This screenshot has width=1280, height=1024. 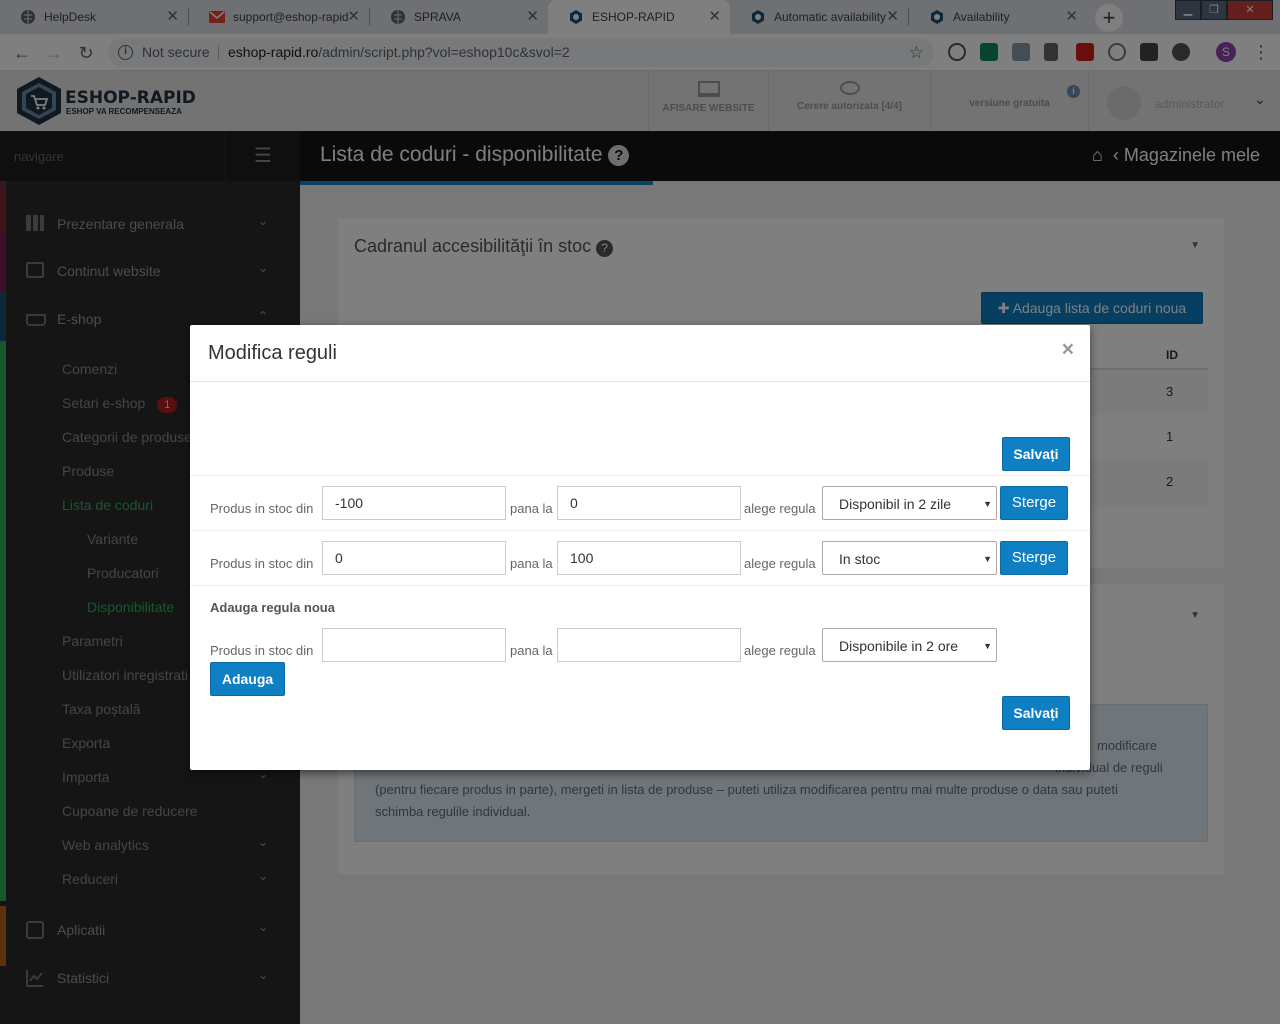 I want to click on stock-to-input: 0, so click(x=649, y=503).